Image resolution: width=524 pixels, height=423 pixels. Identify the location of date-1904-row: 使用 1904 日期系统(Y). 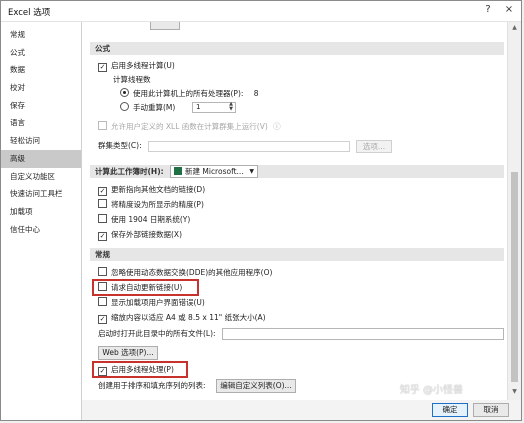
(144, 220).